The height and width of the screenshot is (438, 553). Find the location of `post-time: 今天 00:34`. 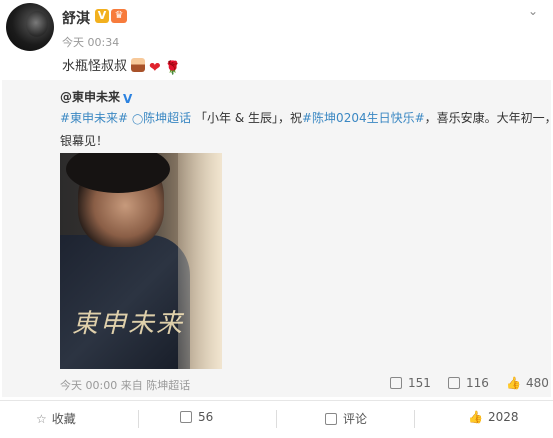

post-time: 今天 00:34 is located at coordinates (90, 42).